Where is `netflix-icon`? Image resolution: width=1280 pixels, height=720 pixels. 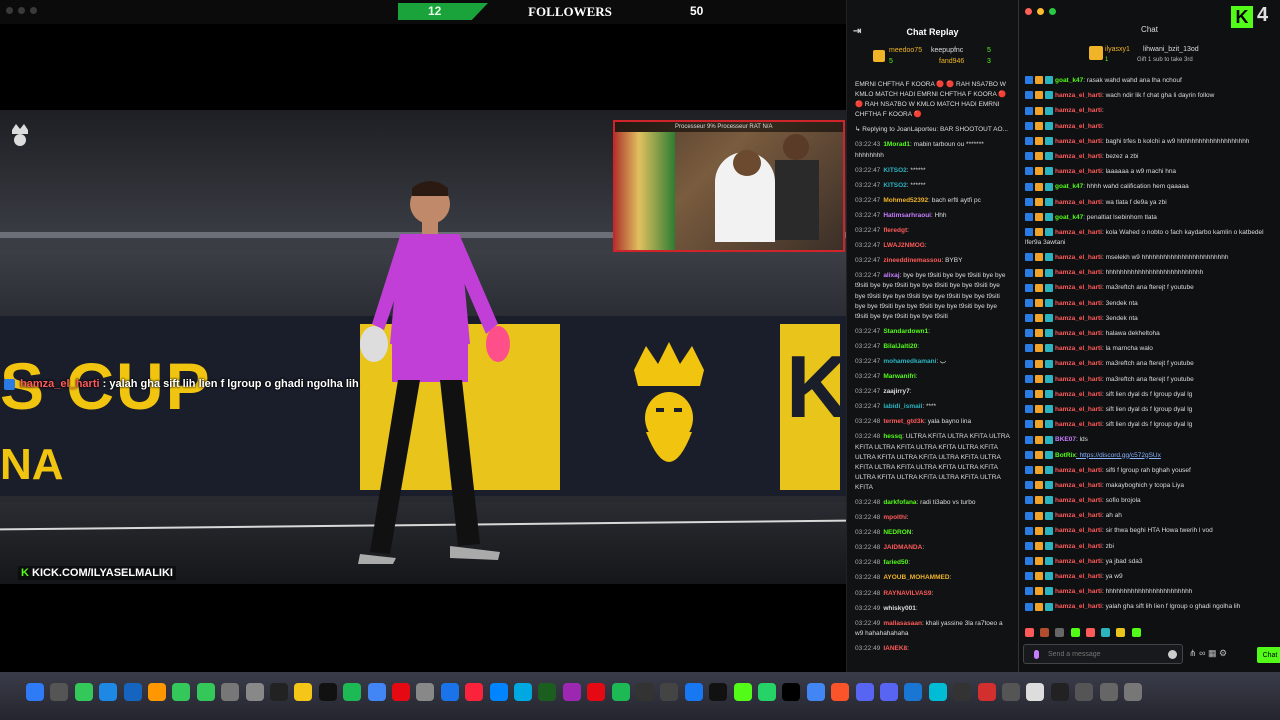
netflix-icon is located at coordinates (401, 692).